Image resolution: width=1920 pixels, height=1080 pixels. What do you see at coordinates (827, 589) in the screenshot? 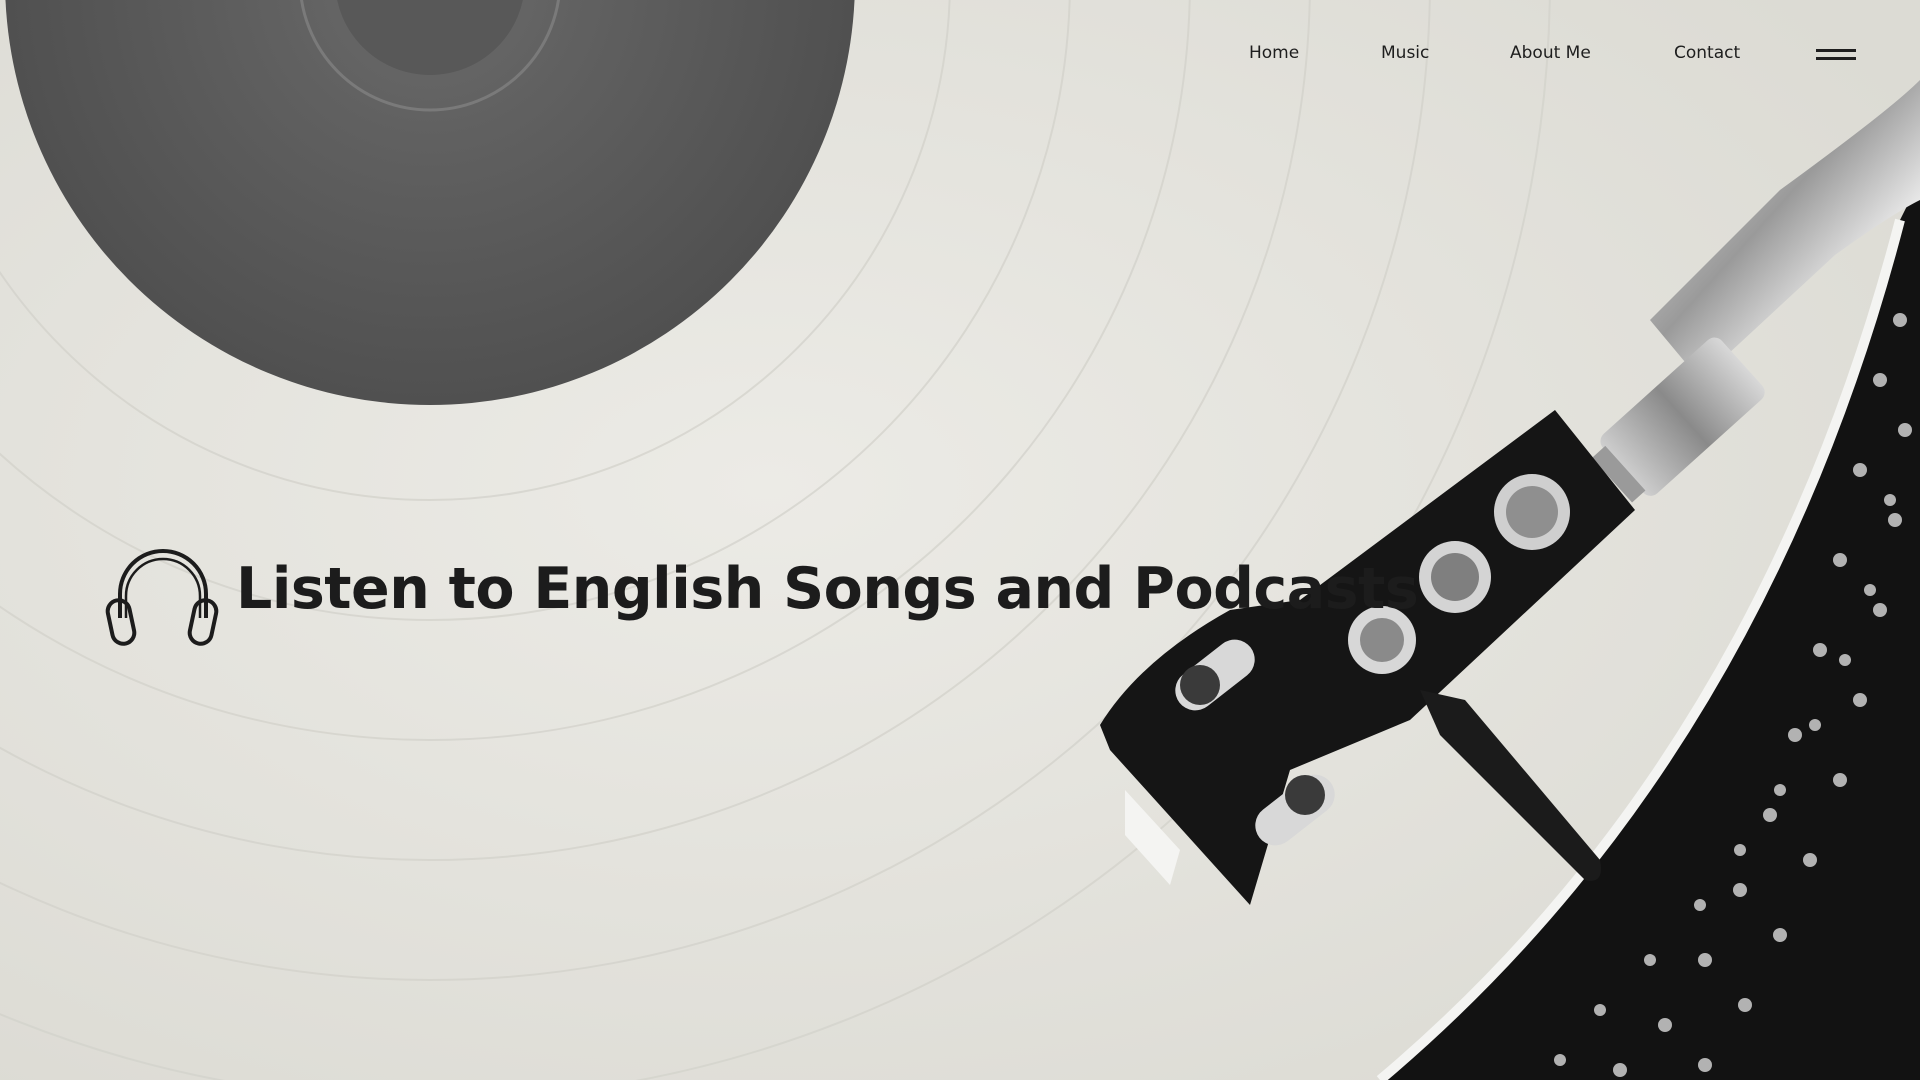
I see `hero-title: Listen to English Songs and Podcasts` at bounding box center [827, 589].